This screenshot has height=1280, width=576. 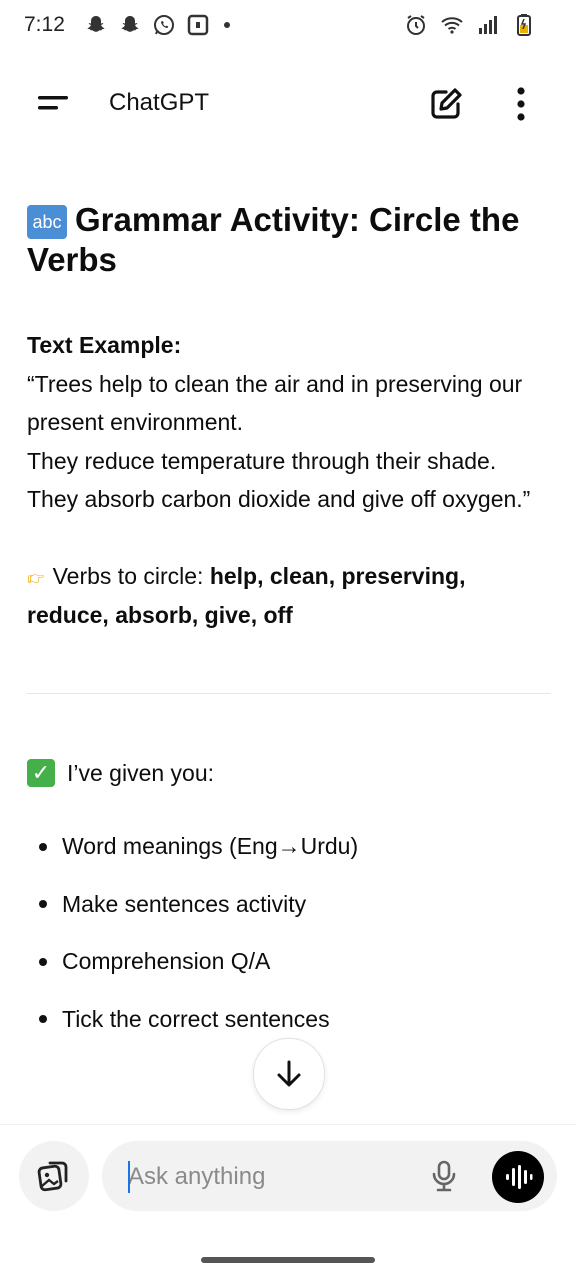 I want to click on message-heading: abc Grammar Activity: Circle the Verbs, so click(x=289, y=240).